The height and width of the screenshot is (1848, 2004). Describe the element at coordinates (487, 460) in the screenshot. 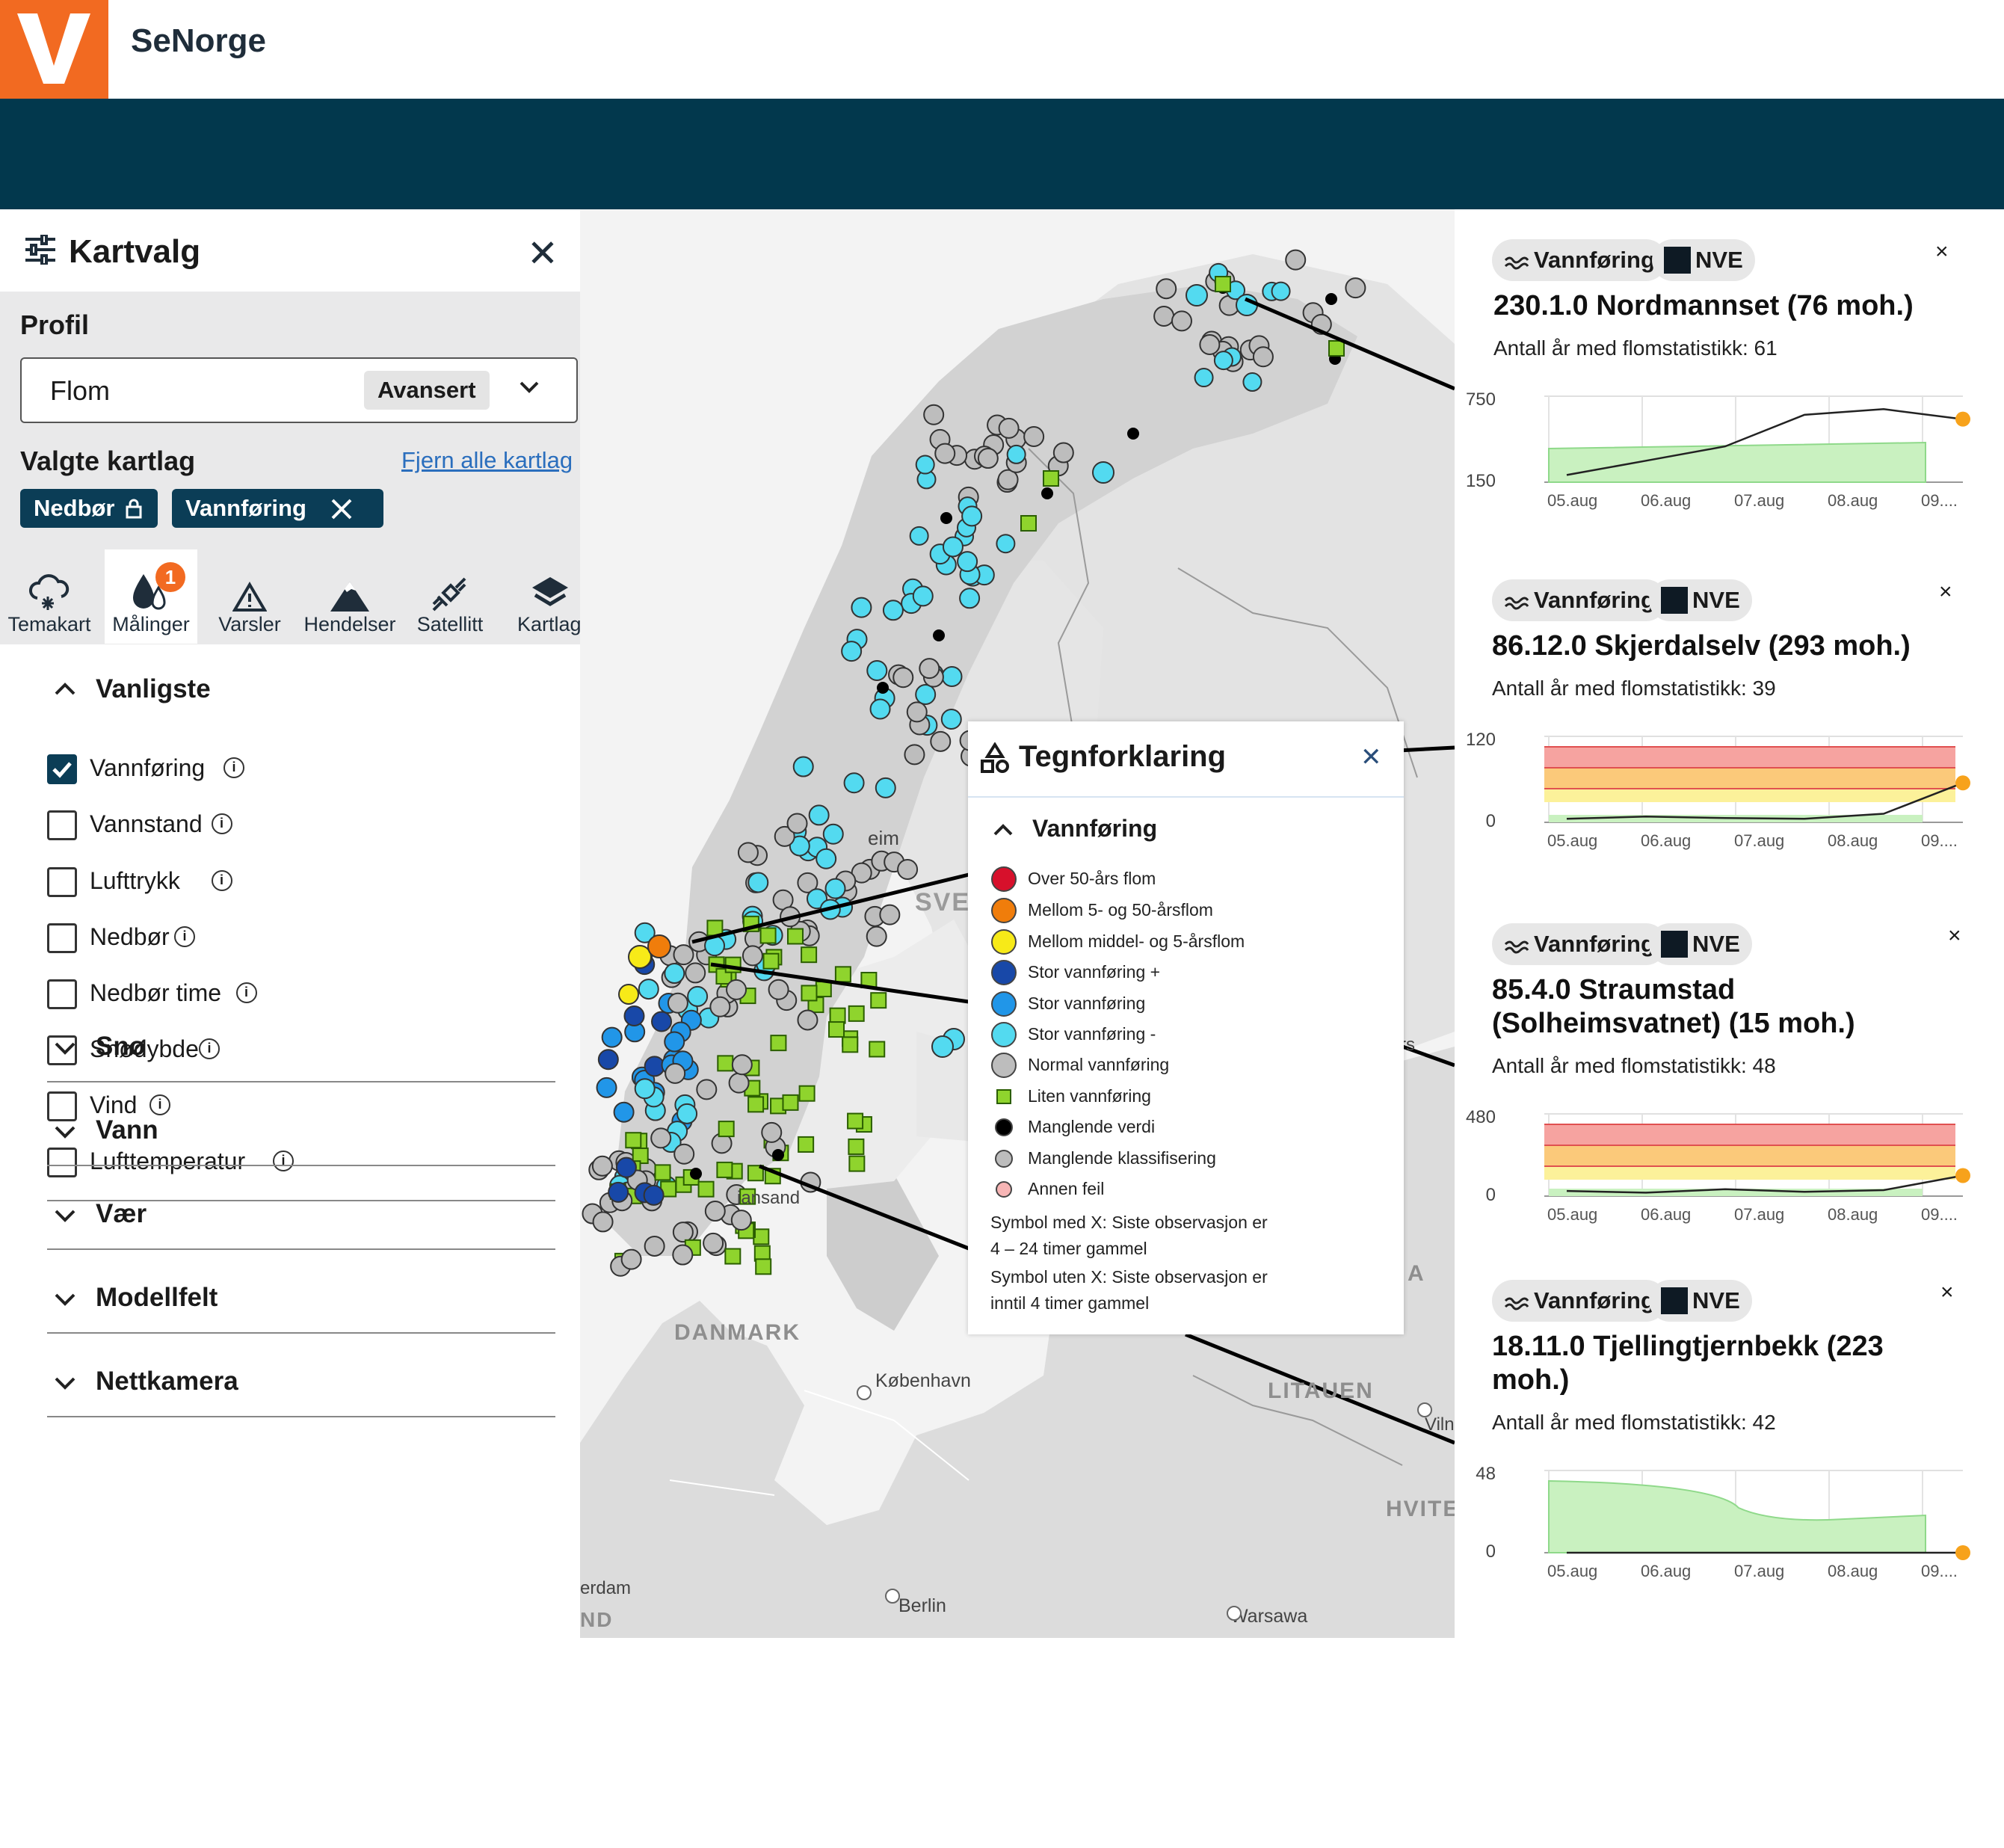

I see `remove-all-layers-link: Fjern alle kartlag` at that location.